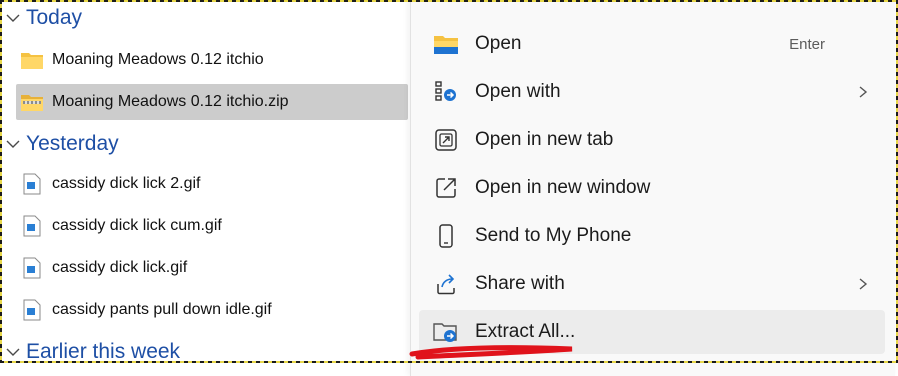  Describe the element at coordinates (1, 181) in the screenshot. I see `frame-border-left` at that location.